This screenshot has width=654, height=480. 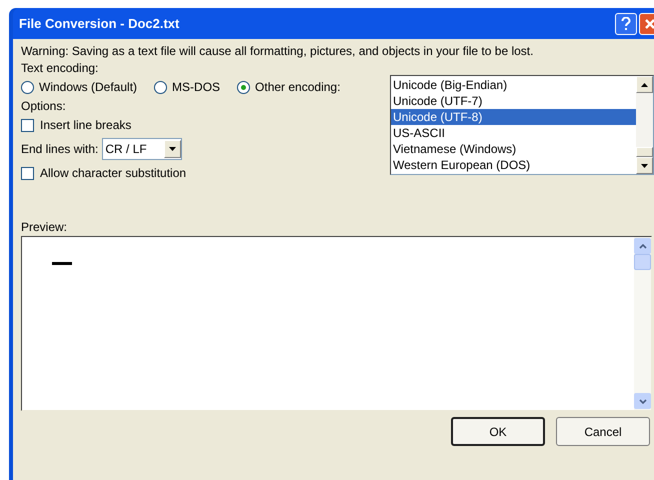 What do you see at coordinates (513, 165) in the screenshot?
I see `encoding-list-item: Western European (DOS)` at bounding box center [513, 165].